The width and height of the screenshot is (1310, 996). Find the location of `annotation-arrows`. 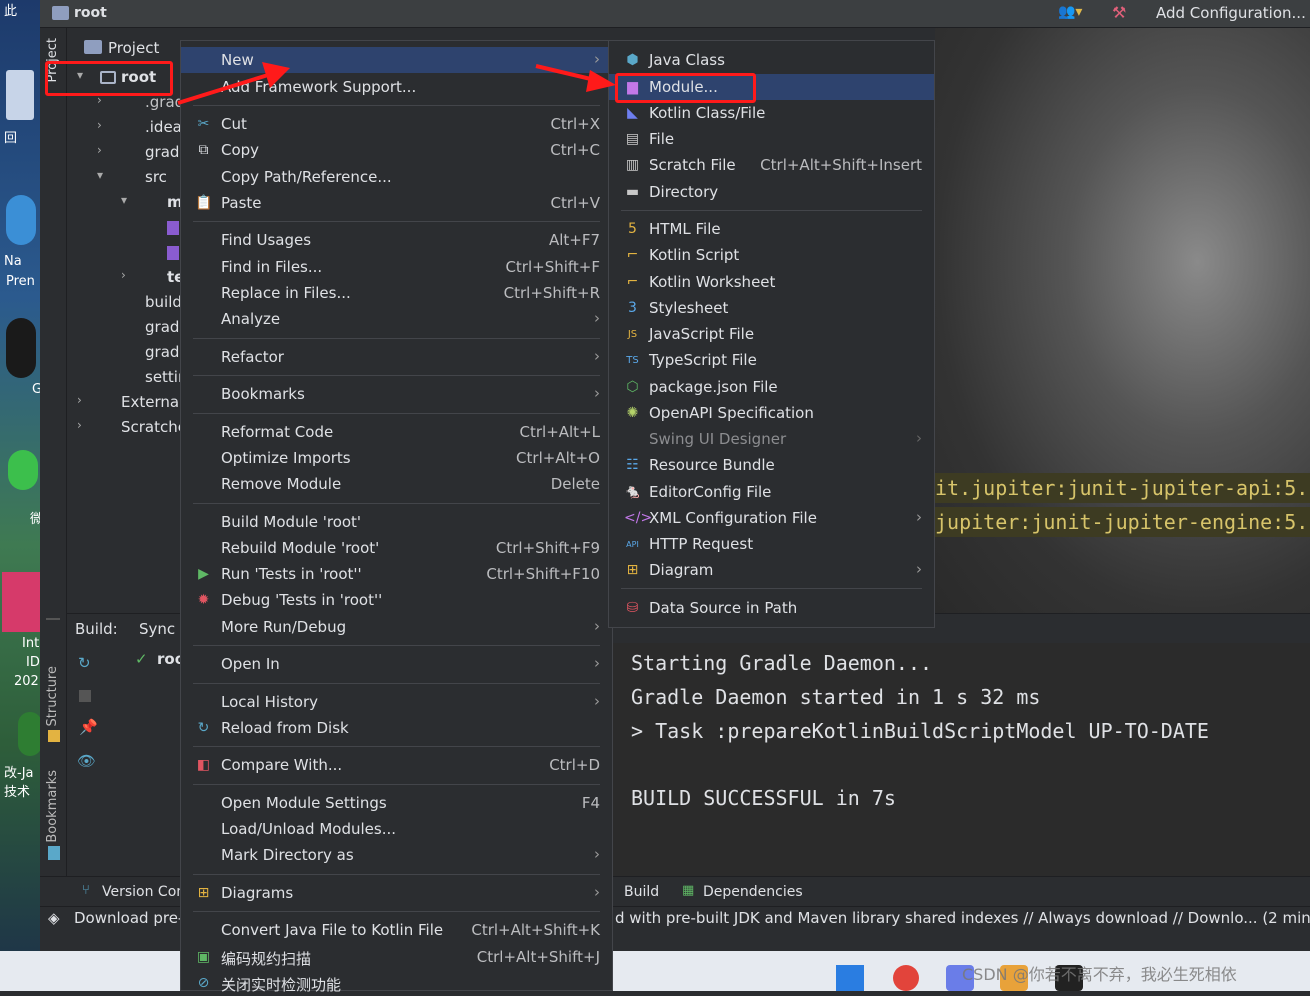

annotation-arrows is located at coordinates (396, 83).